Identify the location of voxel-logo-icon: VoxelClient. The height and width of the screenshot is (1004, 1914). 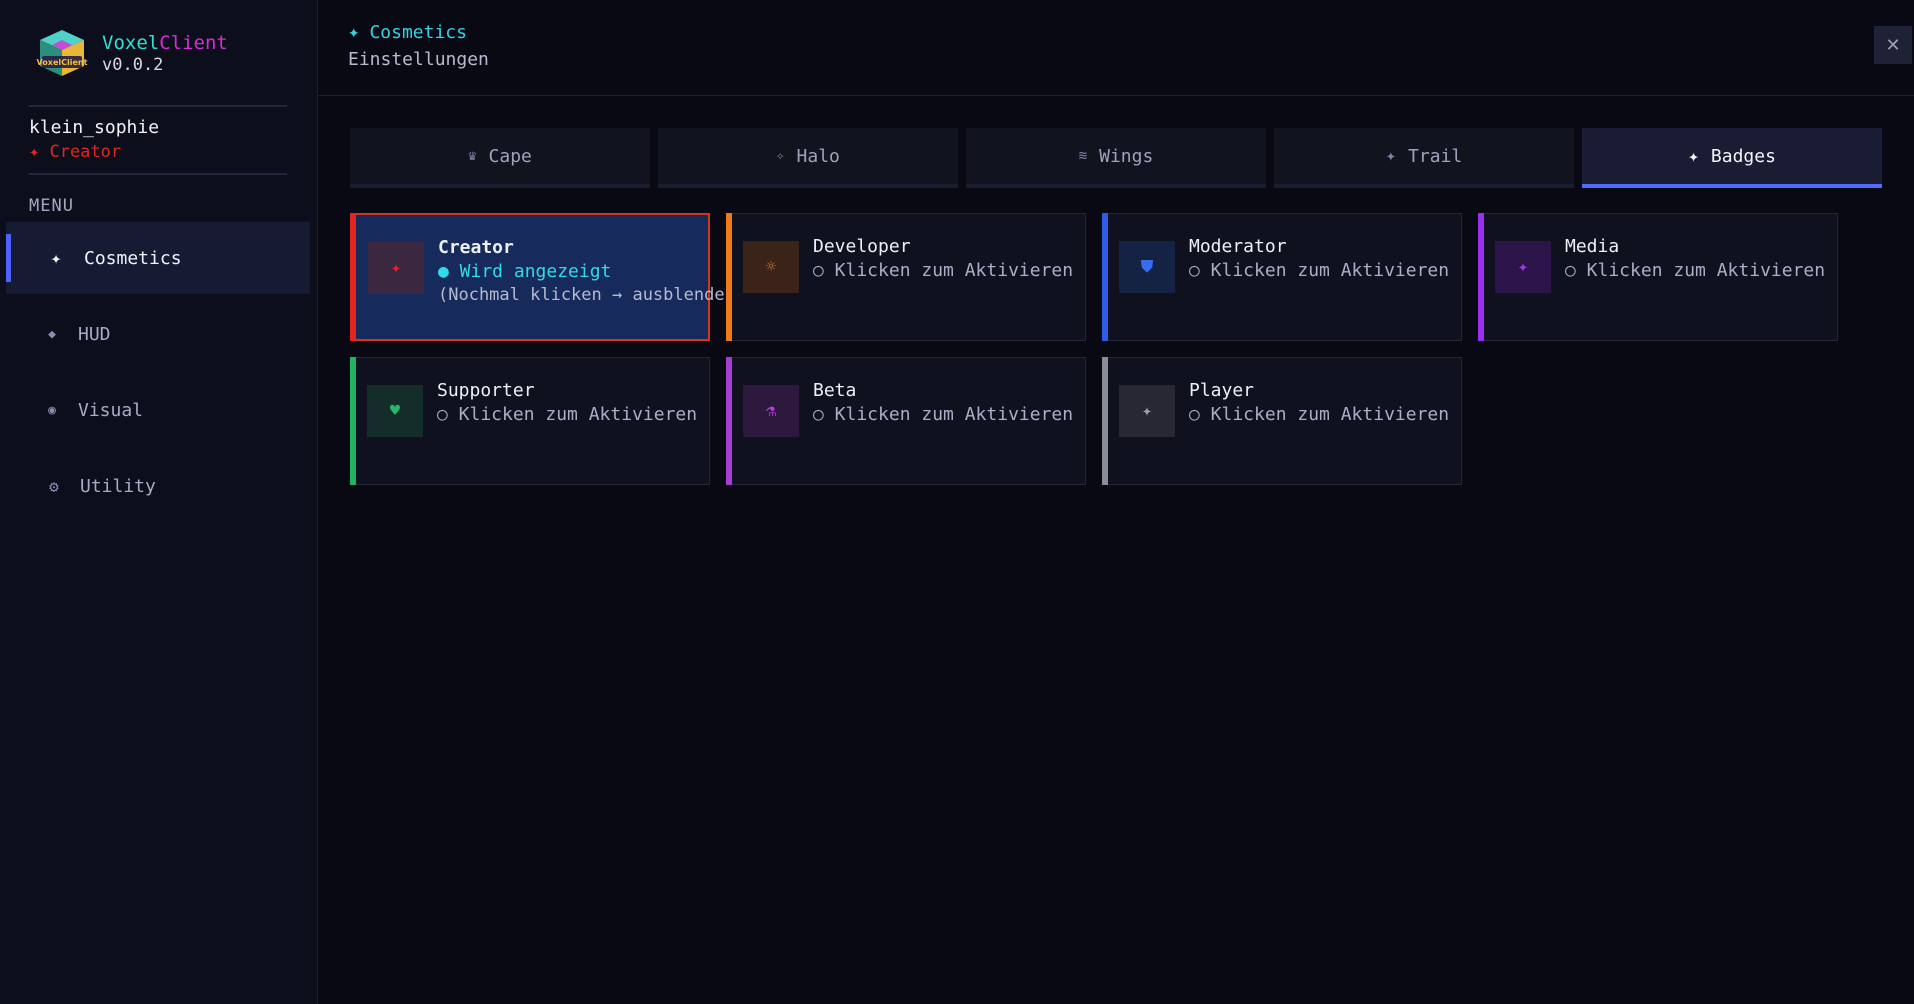
(62, 54).